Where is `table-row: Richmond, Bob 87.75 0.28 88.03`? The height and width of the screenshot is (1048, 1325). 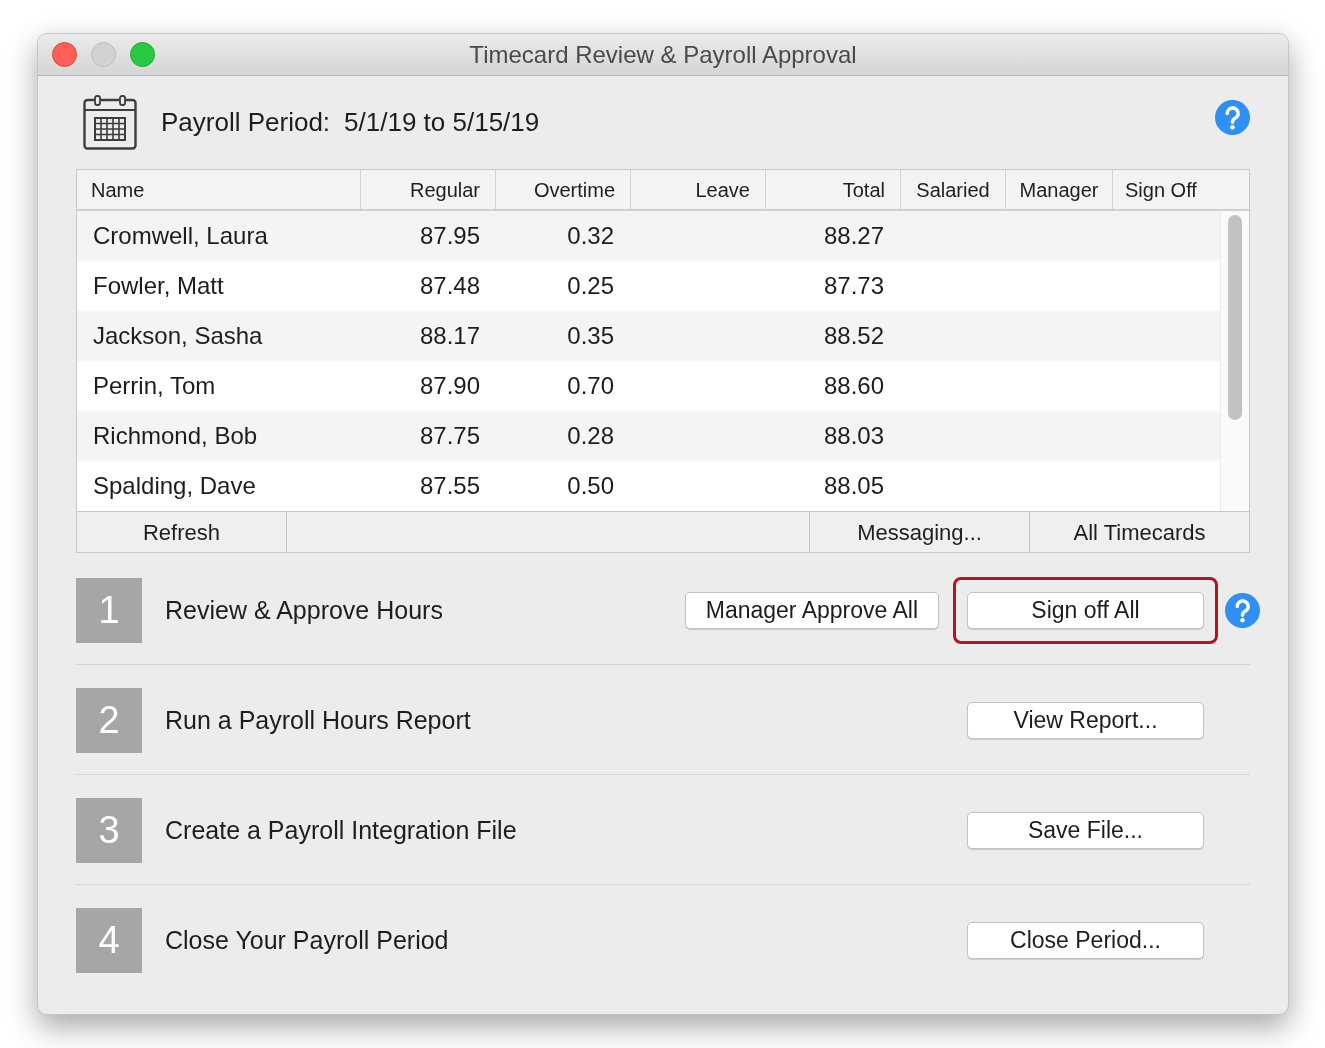
table-row: Richmond, Bob 87.75 0.28 88.03 is located at coordinates (648, 436).